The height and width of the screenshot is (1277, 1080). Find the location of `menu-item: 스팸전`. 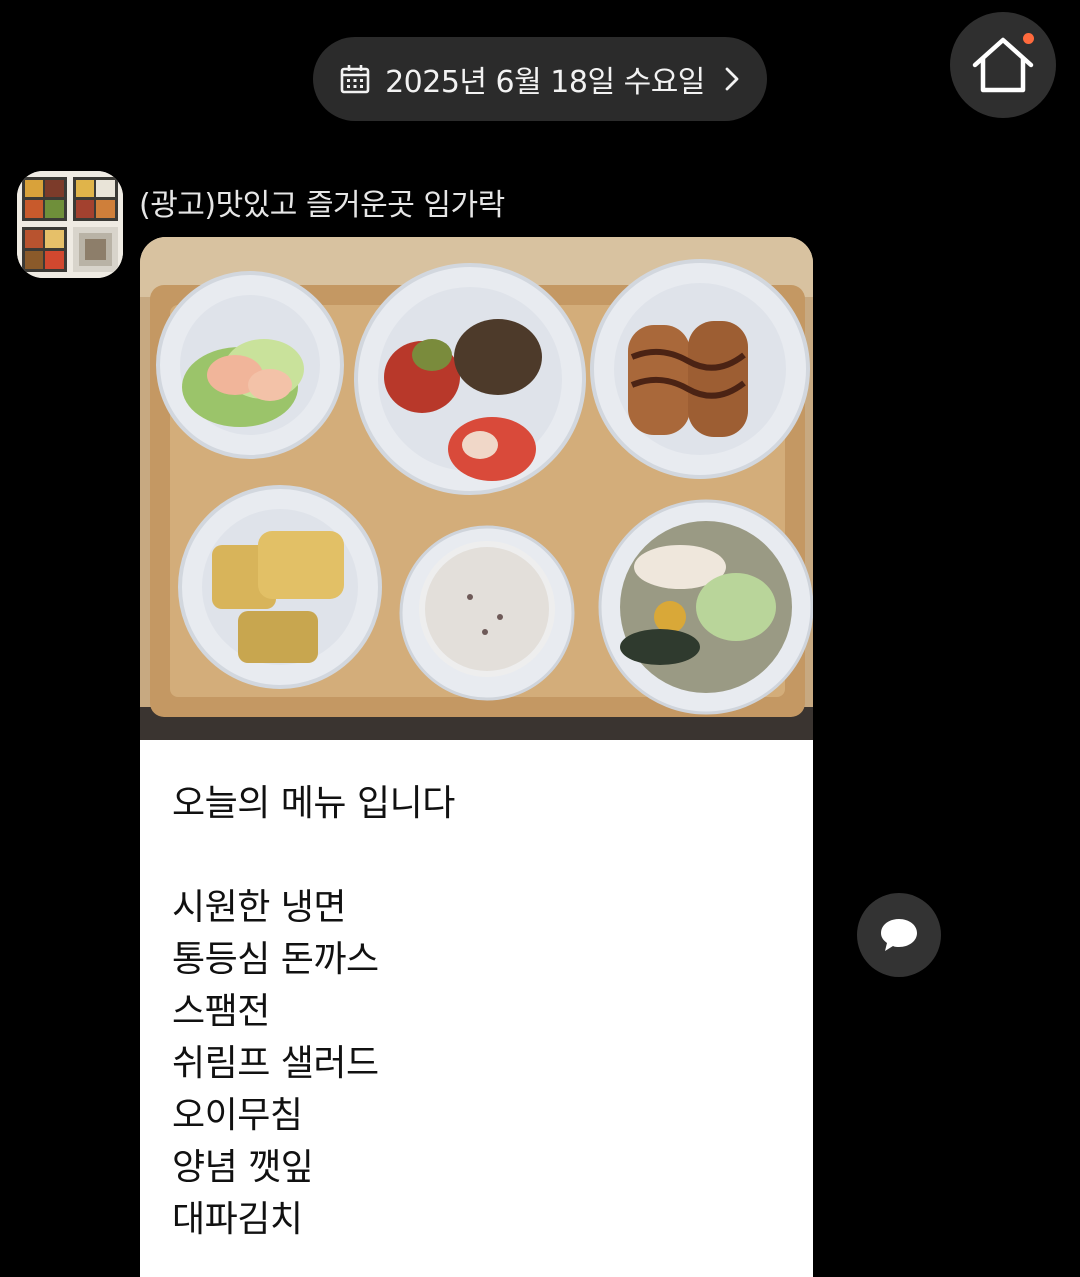

menu-item: 스팸전 is located at coordinates (221, 1011).